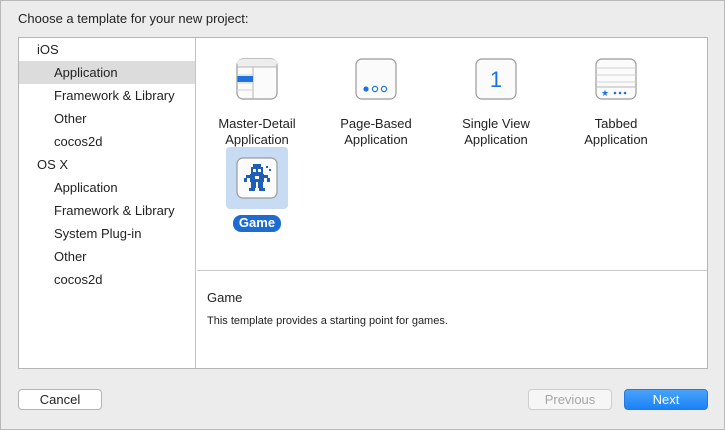 The height and width of the screenshot is (430, 725). I want to click on sidebar-item-ios-framework-library: Framework & Library, so click(107, 95).